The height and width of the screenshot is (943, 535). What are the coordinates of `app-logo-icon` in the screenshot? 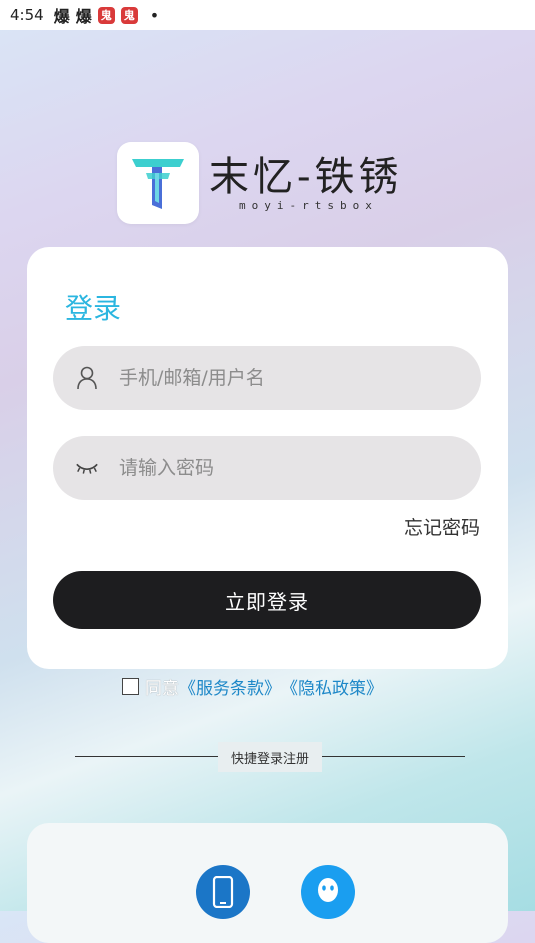 It's located at (158, 183).